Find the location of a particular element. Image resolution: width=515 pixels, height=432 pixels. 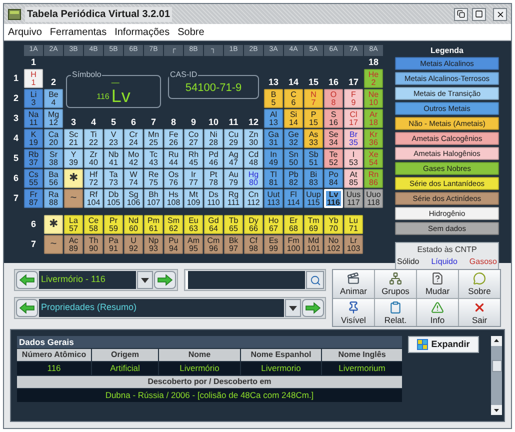

element-tile: Hf 72 is located at coordinates (93, 178).